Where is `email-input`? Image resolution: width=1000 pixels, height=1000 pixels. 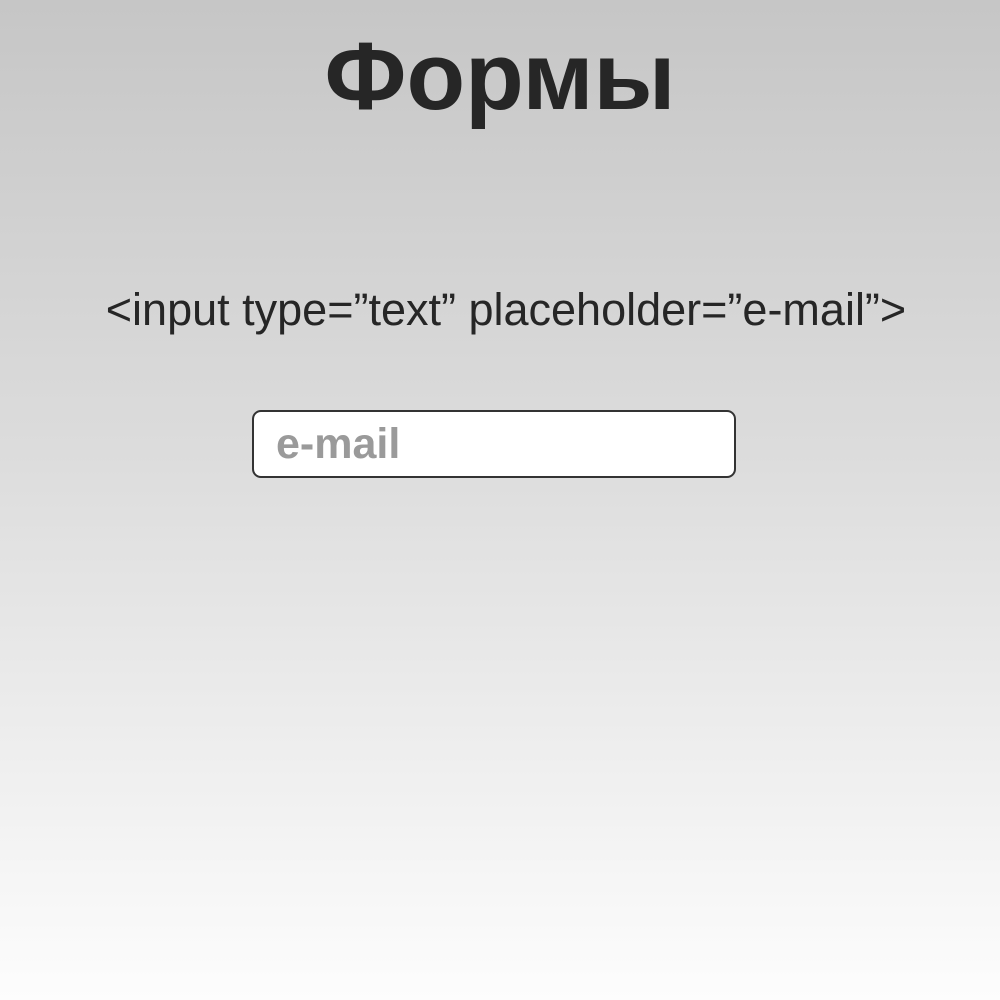
email-input is located at coordinates (494, 444).